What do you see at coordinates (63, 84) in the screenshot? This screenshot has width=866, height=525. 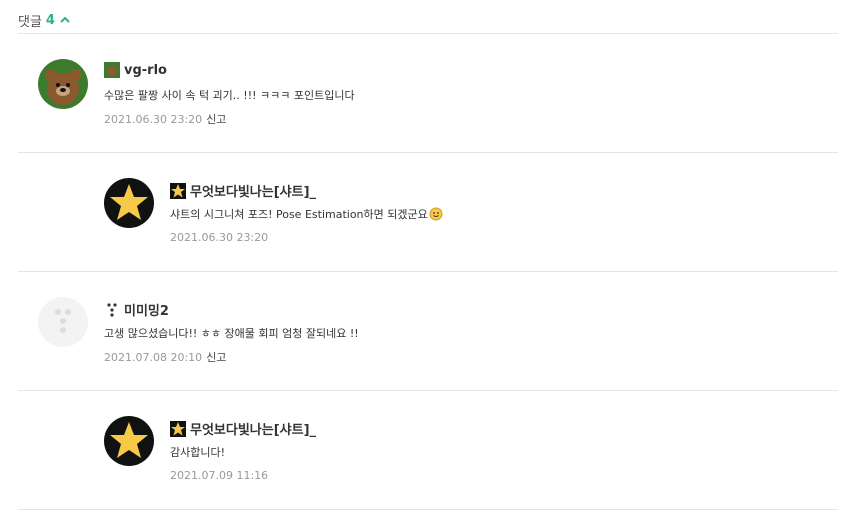 I see `bear-avatar` at bounding box center [63, 84].